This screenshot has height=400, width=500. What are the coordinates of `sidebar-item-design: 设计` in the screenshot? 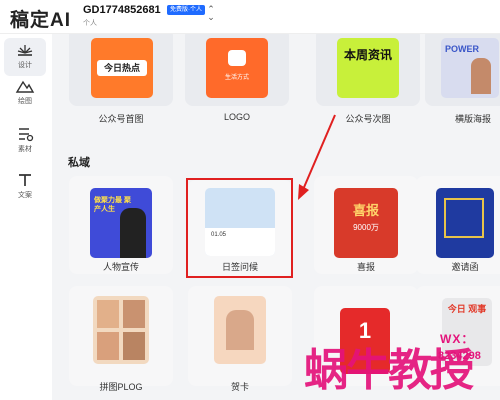 It's located at (25, 57).